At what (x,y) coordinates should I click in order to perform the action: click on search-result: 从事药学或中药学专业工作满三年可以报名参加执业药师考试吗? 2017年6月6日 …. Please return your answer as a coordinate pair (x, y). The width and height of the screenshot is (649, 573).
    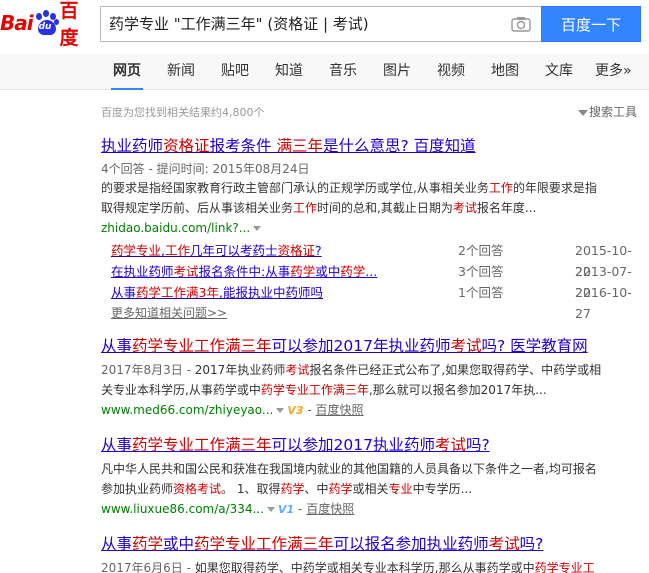
    Looking at the image, I should click on (371, 553).